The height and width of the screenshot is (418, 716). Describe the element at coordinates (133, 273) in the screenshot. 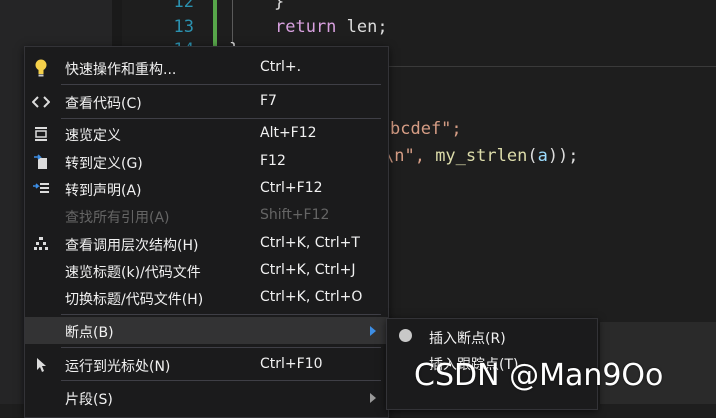

I see `menu-item-label: 速览标题(k)/代码文件` at that location.